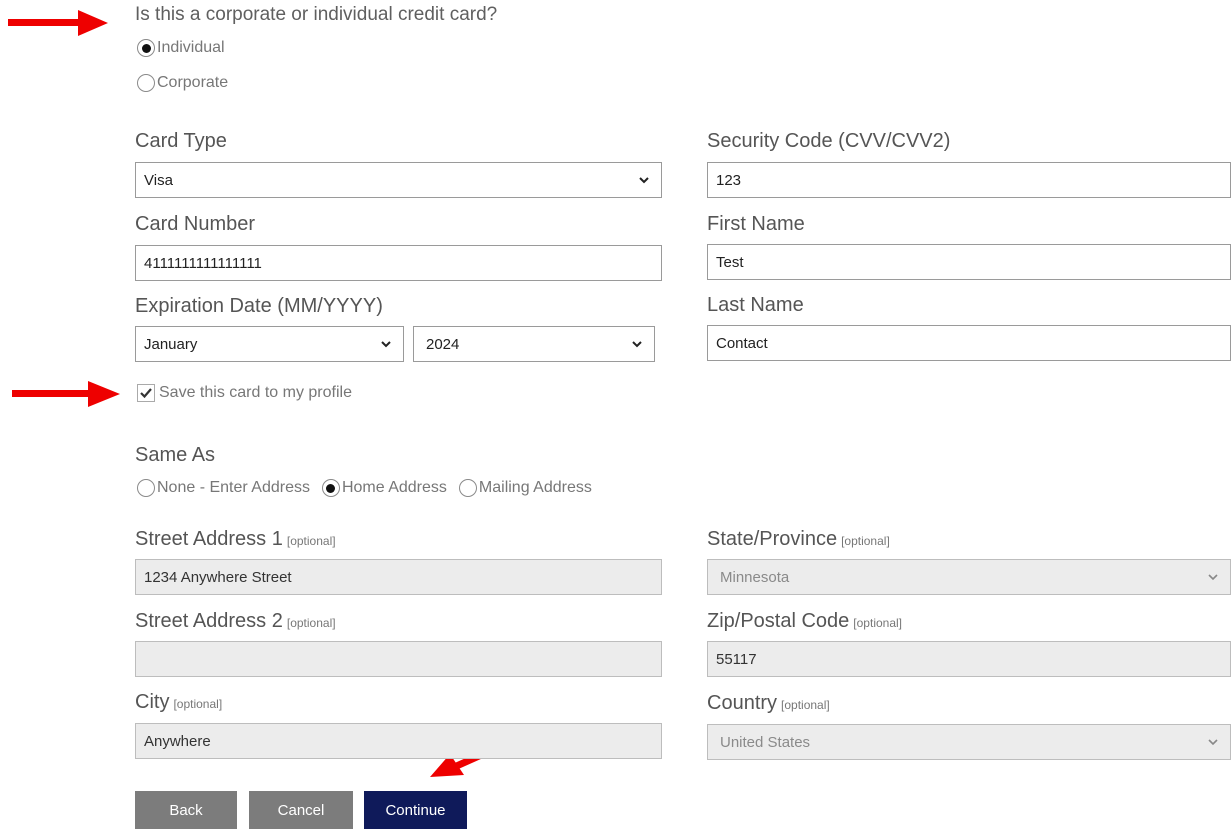 The image size is (1231, 829). What do you see at coordinates (398, 741) in the screenshot?
I see `city-input: Anywhere` at bounding box center [398, 741].